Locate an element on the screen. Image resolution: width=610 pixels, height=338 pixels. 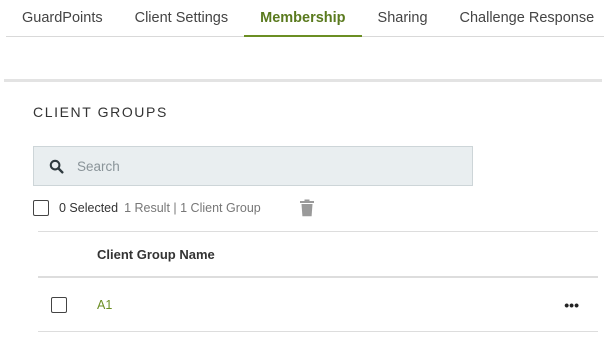
row-more-options-icon: ••• is located at coordinates (571, 305).